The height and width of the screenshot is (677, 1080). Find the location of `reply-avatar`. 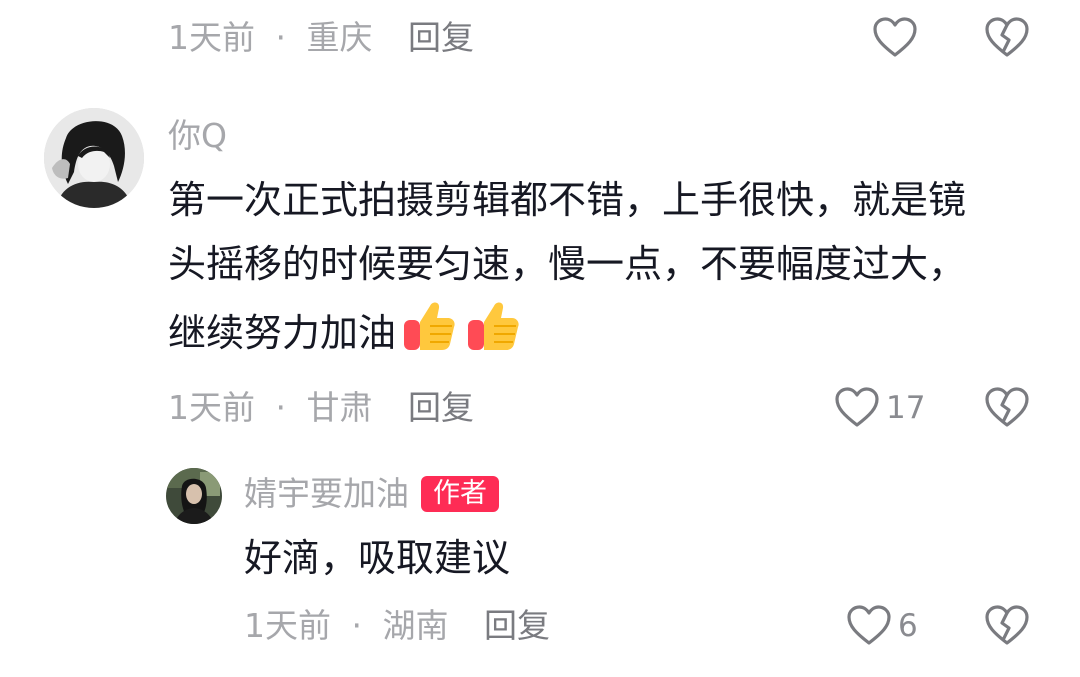

reply-avatar is located at coordinates (194, 496).